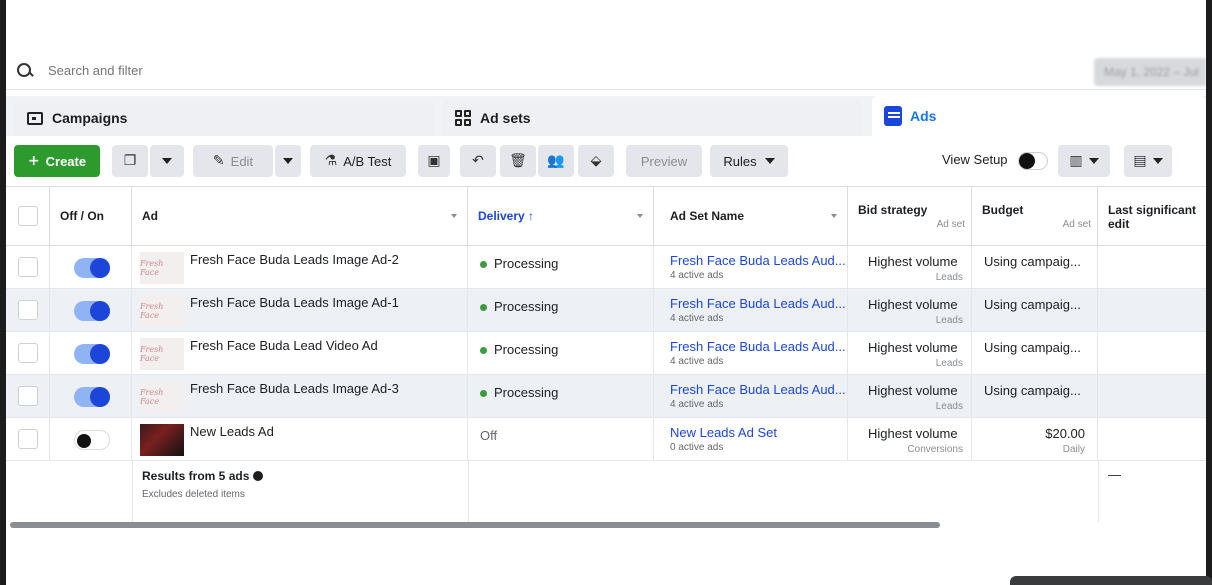 The width and height of the screenshot is (1212, 585). Describe the element at coordinates (697, 275) in the screenshot. I see `ad-set-active-count: 4 active ads` at that location.